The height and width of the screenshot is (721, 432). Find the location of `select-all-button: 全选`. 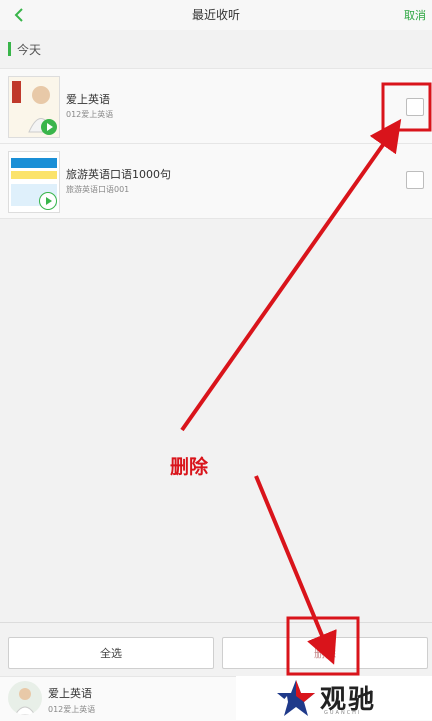

select-all-button: 全选 is located at coordinates (111, 653).